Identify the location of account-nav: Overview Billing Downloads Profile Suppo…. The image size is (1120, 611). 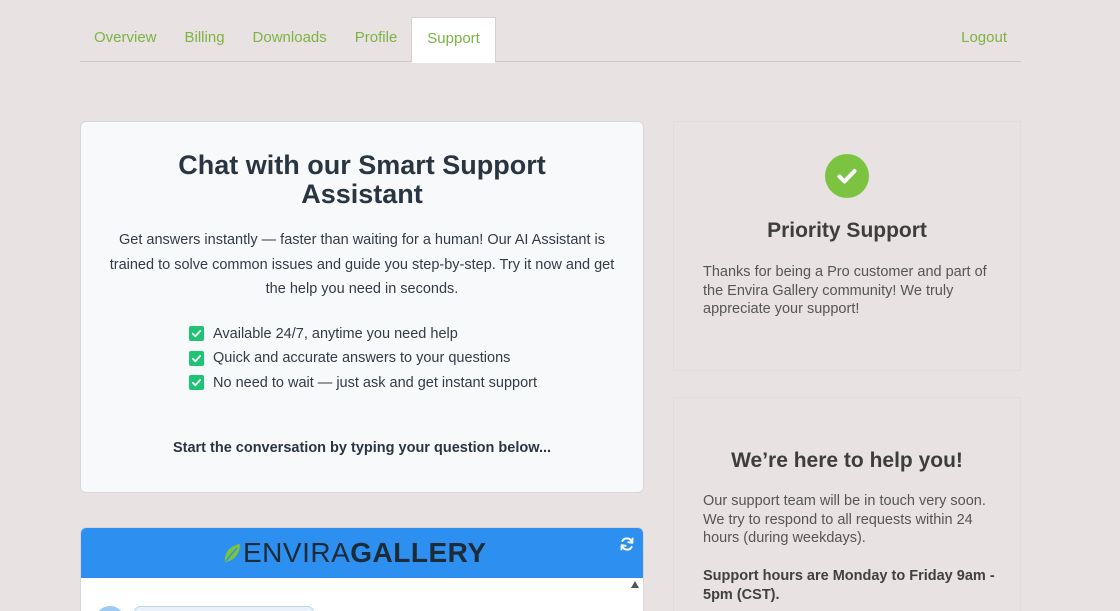
(550, 39).